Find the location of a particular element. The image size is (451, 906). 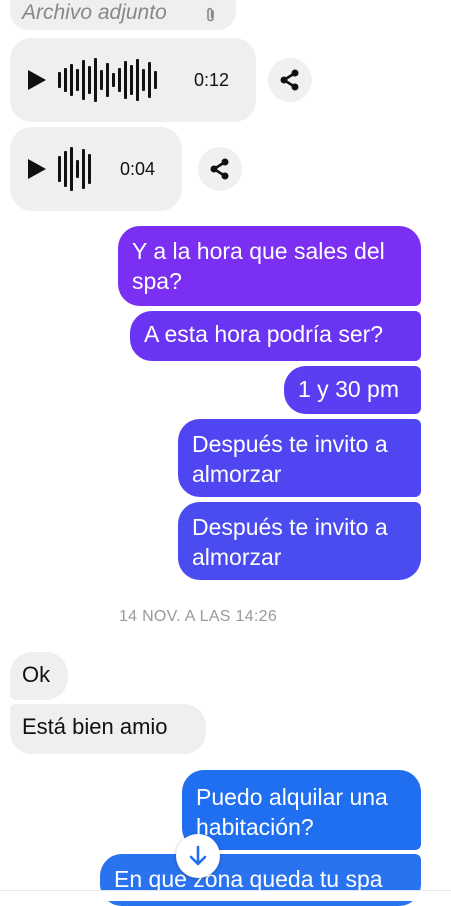

arrow-down-icon is located at coordinates (198, 855).